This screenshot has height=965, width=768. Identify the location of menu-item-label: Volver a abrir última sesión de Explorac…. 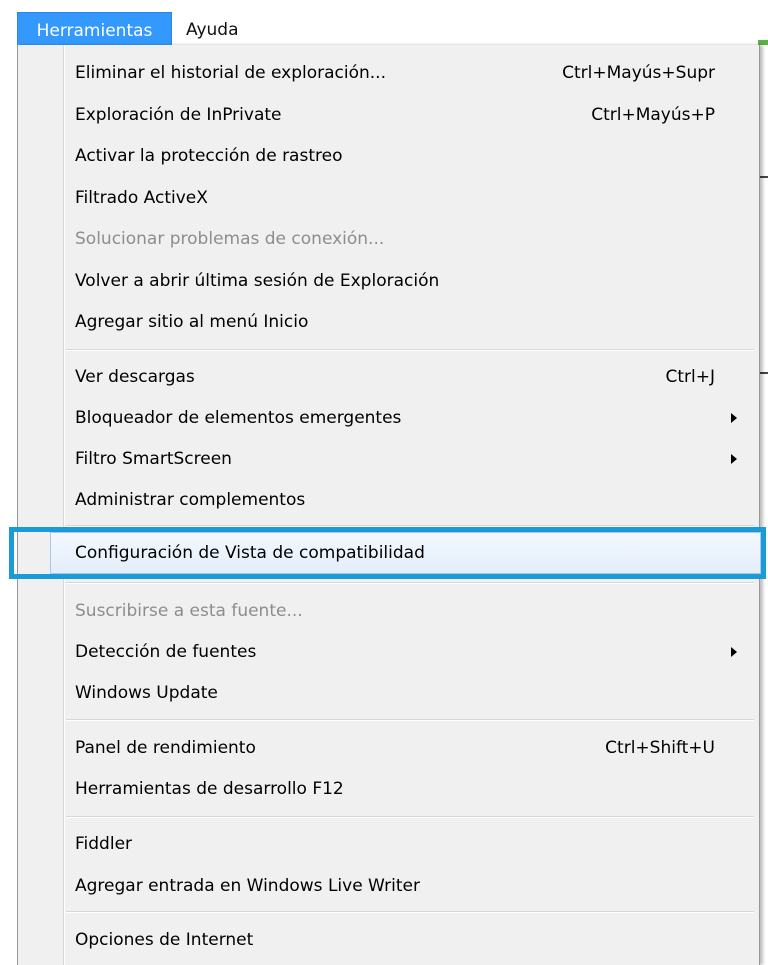
(257, 281).